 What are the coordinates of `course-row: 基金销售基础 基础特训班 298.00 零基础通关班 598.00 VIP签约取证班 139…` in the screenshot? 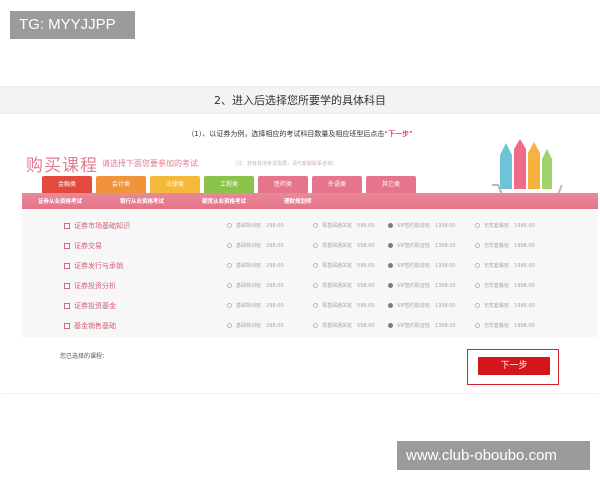 It's located at (310, 327).